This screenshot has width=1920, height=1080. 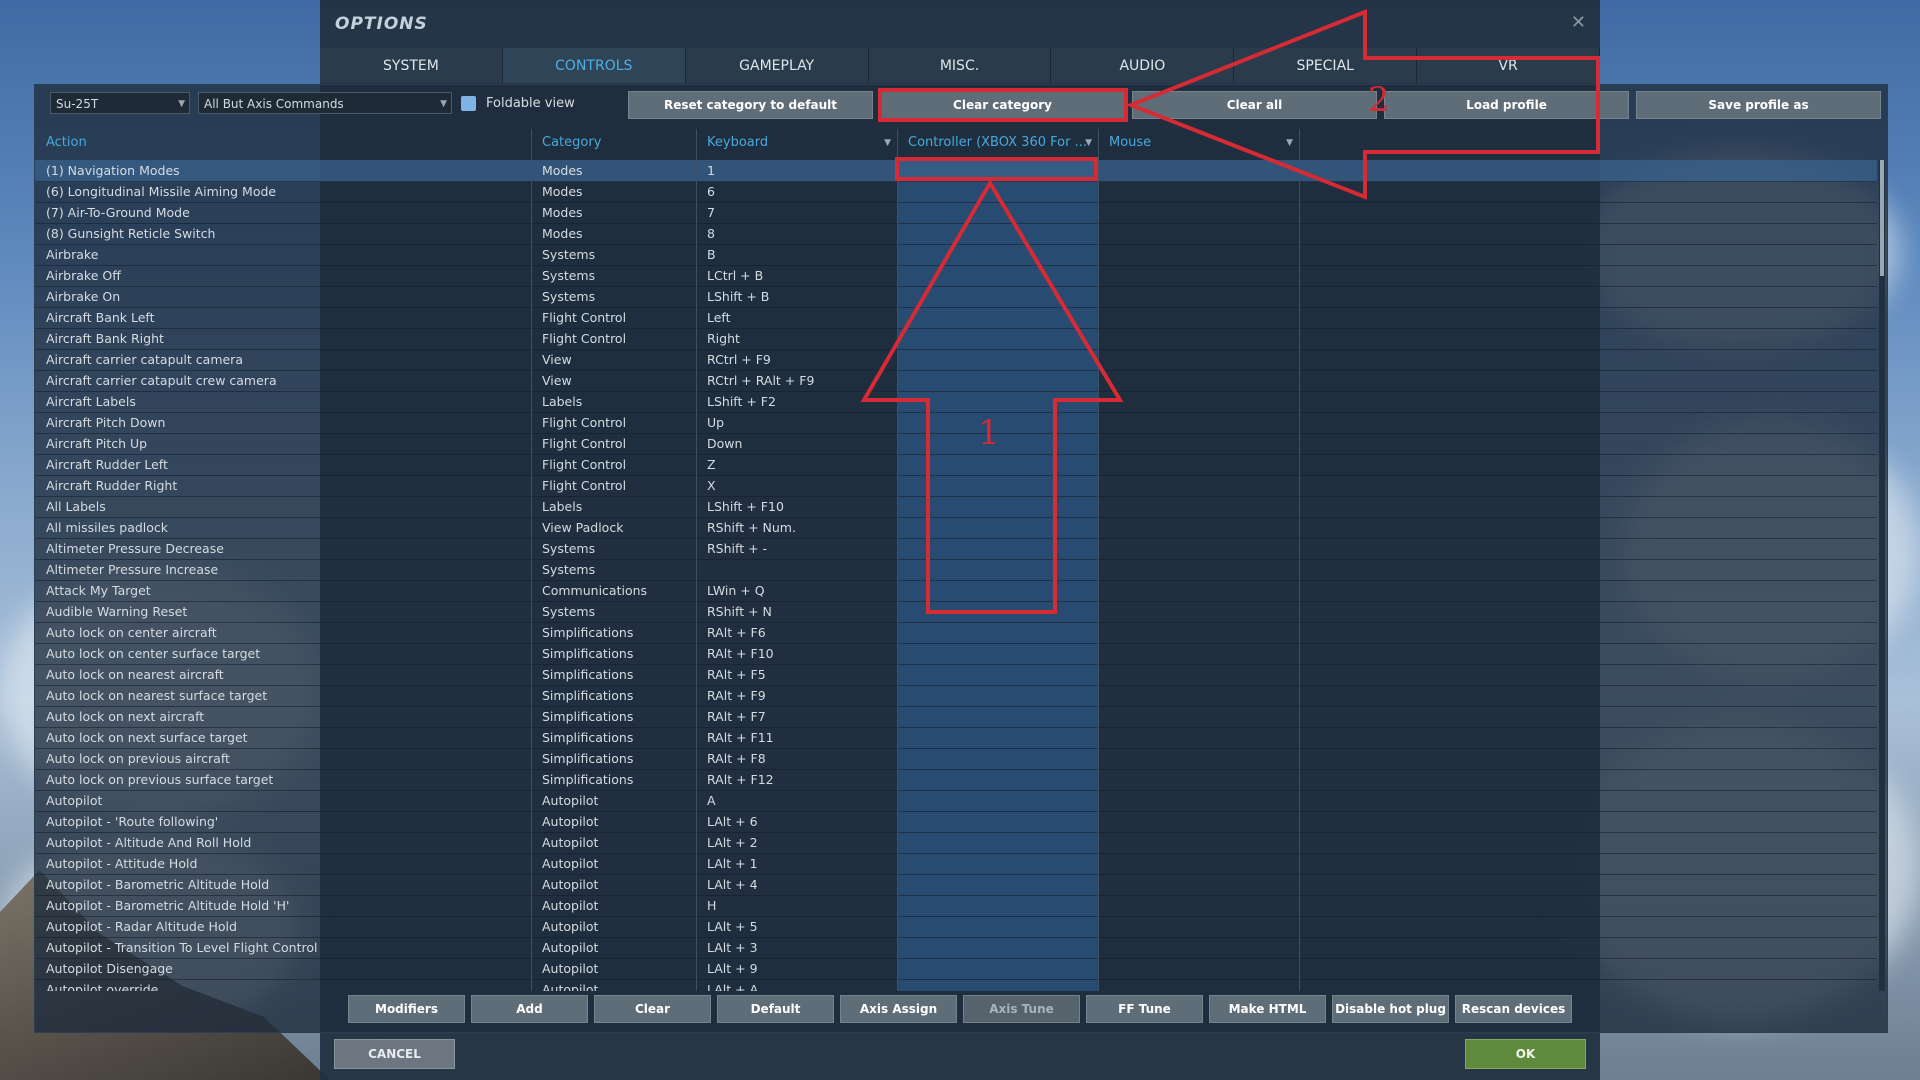 What do you see at coordinates (989, 433) in the screenshot?
I see `annotation-number-1: 1` at bounding box center [989, 433].